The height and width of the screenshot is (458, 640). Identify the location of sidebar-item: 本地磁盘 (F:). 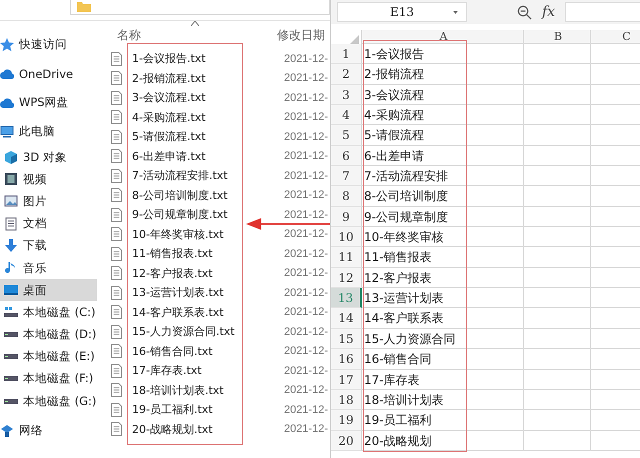
(48, 379).